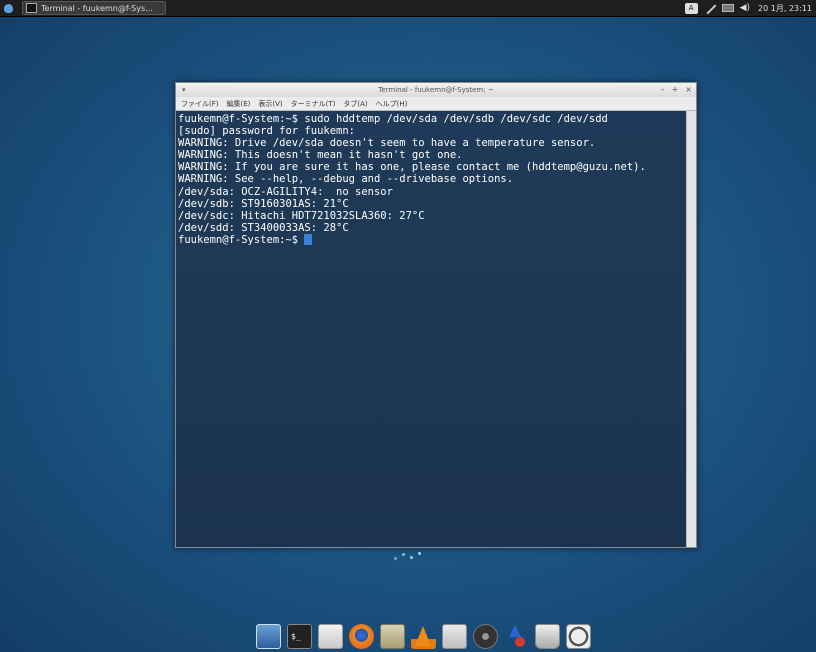 This screenshot has height=652, width=816. I want to click on battery-icon, so click(727, 8).